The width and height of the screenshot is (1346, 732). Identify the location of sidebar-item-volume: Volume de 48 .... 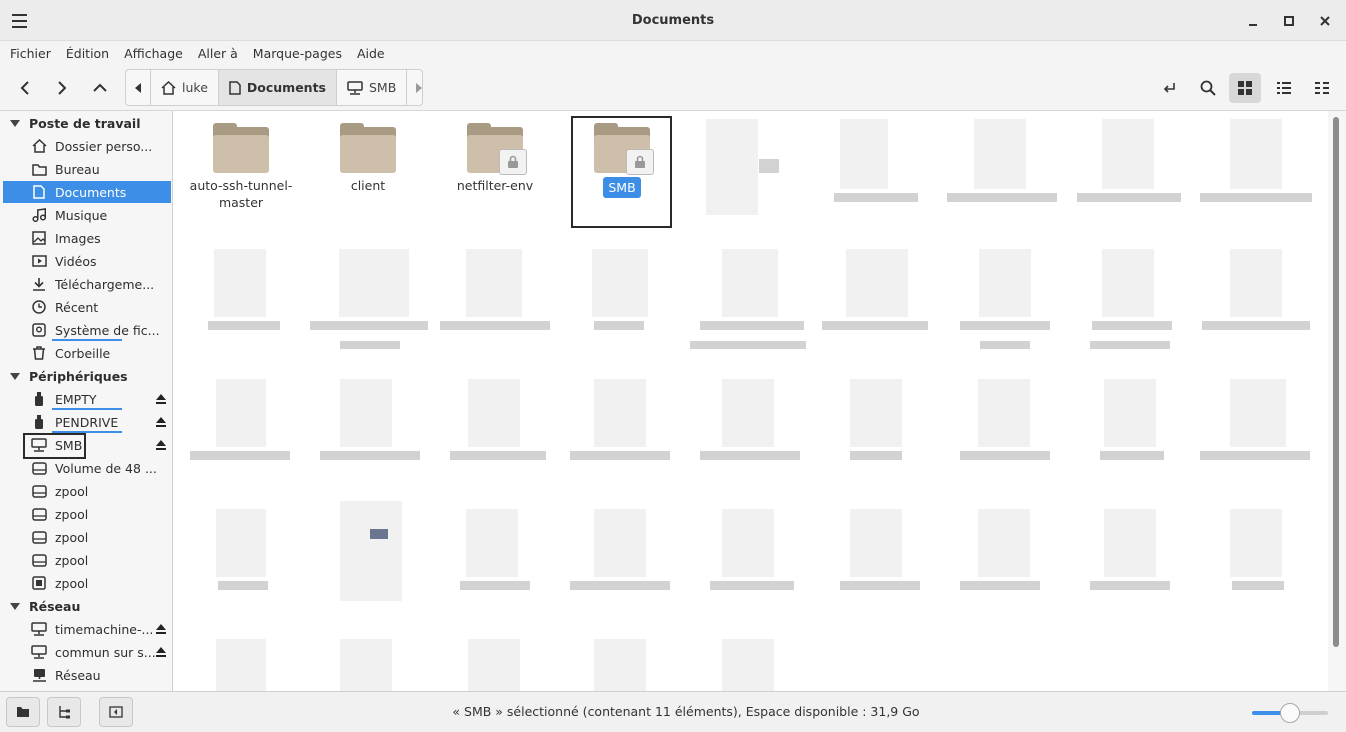
(87, 468).